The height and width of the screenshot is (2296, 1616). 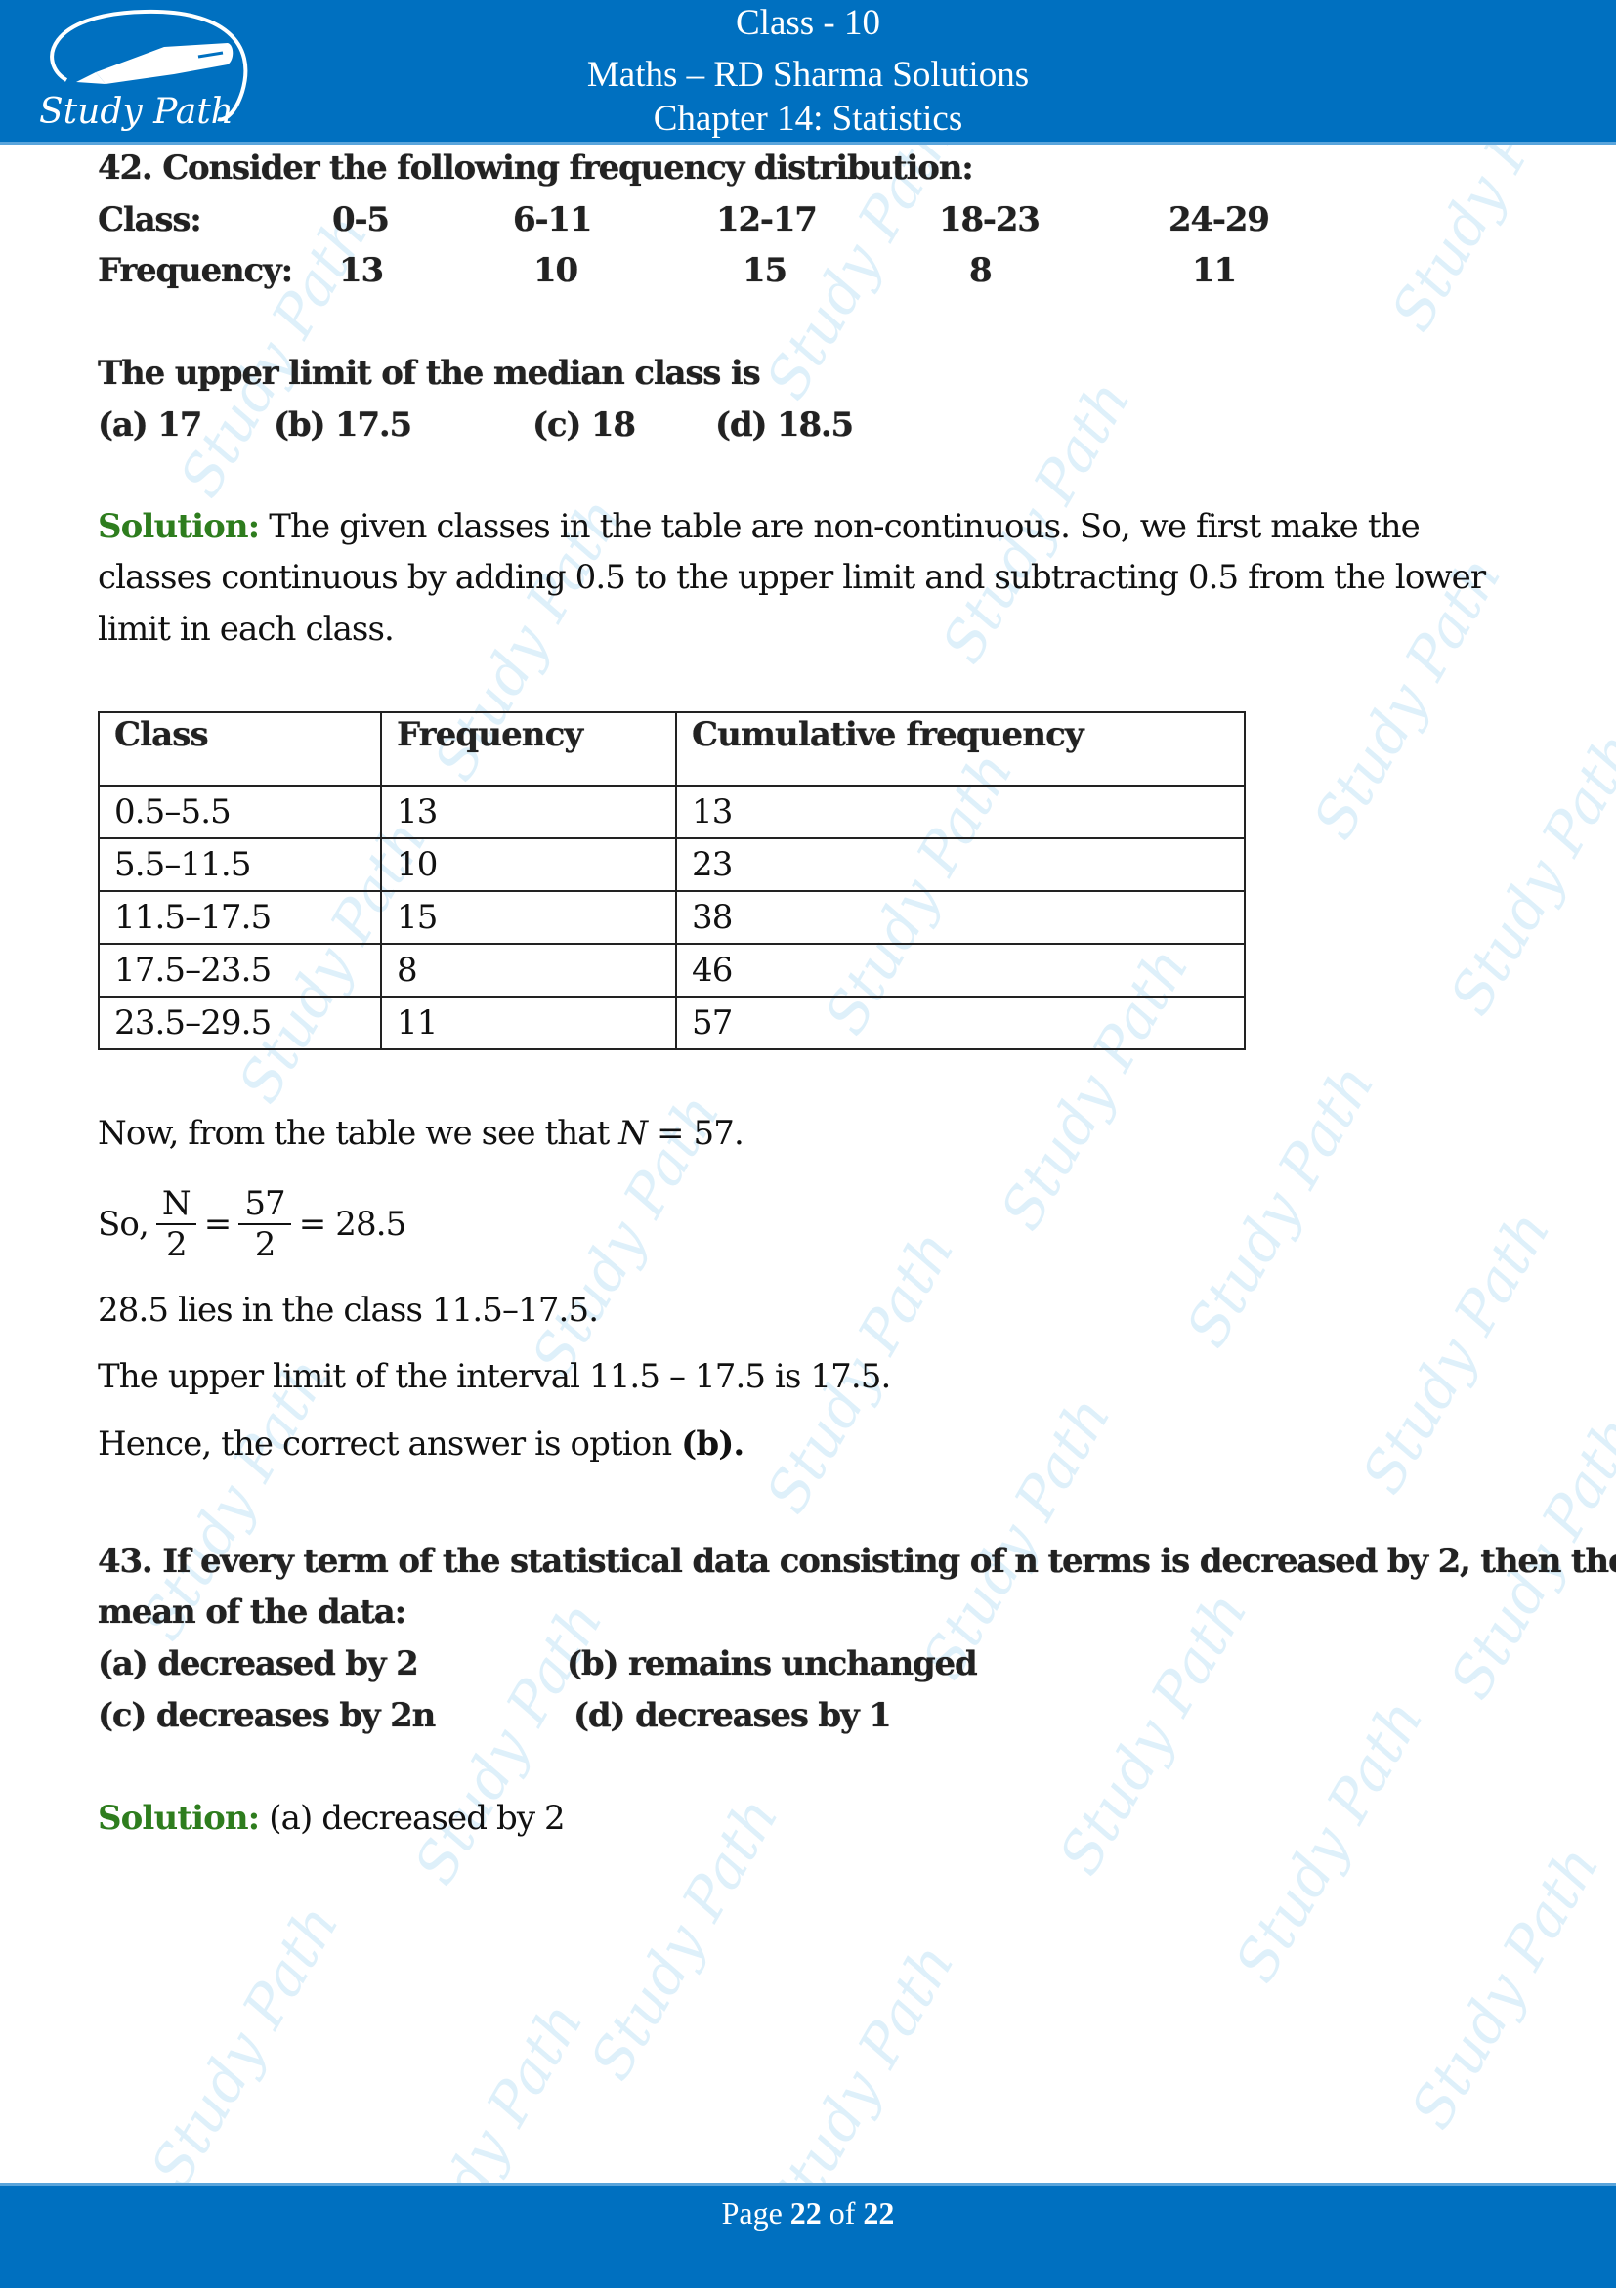 I want to click on fraction-57-over-2: 57 2, so click(x=264, y=1224).